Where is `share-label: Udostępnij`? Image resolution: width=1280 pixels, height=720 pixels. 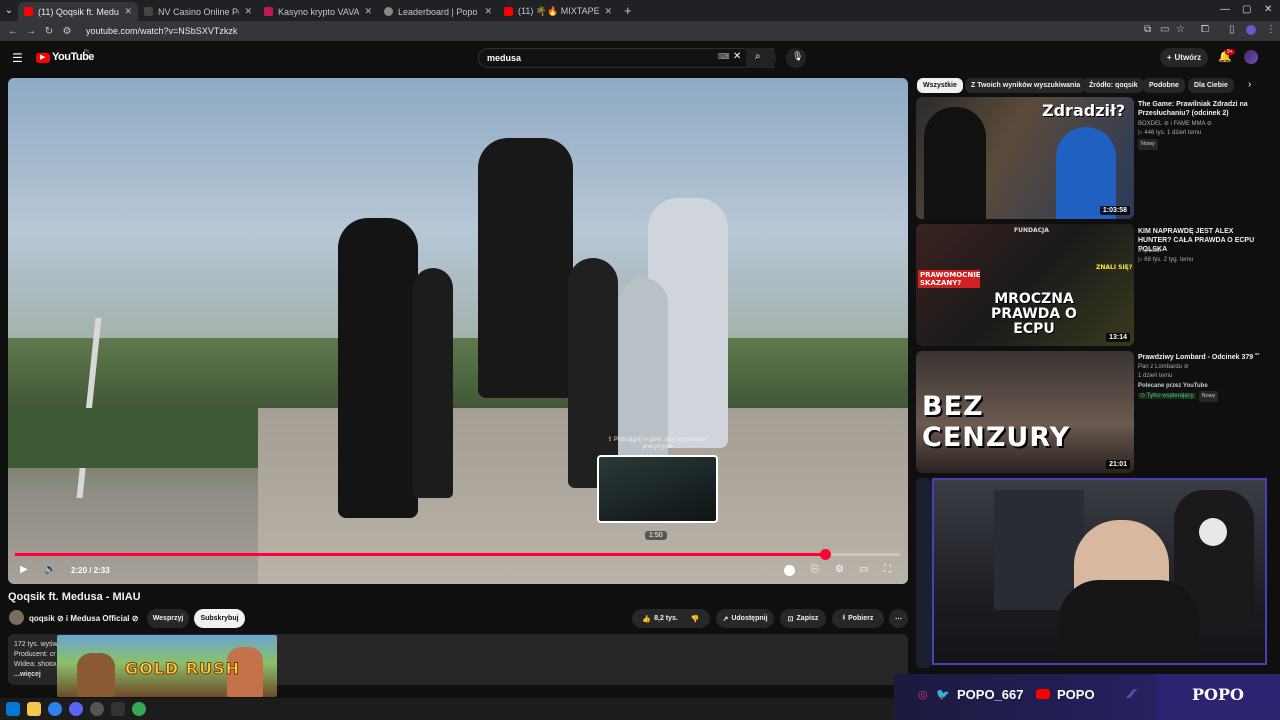 share-label: Udostępnij is located at coordinates (749, 618).